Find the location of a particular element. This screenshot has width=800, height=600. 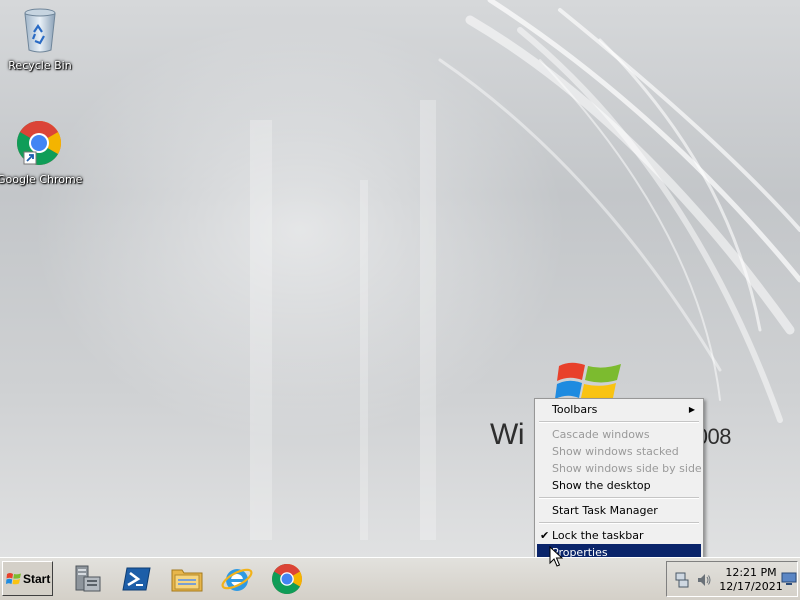

volume-icon is located at coordinates (704, 580).